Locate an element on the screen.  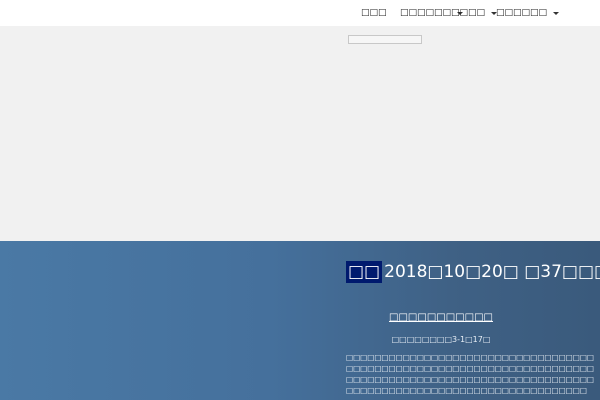
nav-item-home: □□□ is located at coordinates (374, 13).